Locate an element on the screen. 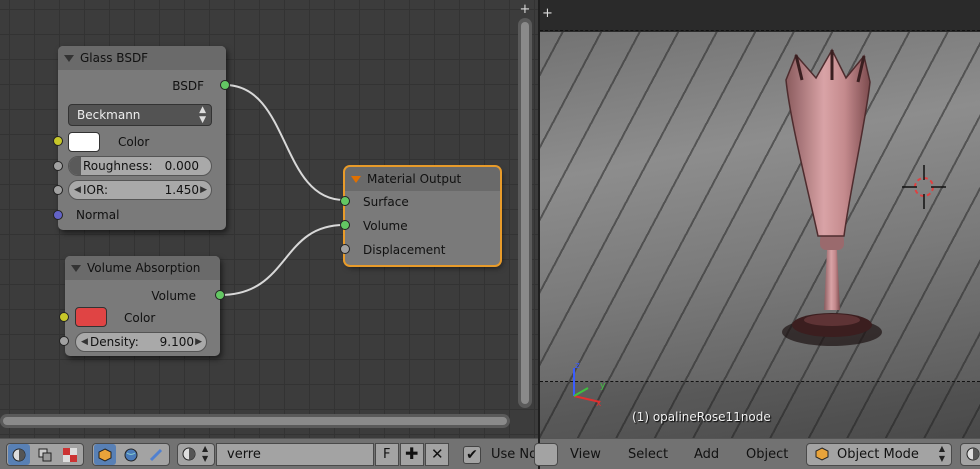 The width and height of the screenshot is (980, 469). material-name-field: verre is located at coordinates (295, 454).